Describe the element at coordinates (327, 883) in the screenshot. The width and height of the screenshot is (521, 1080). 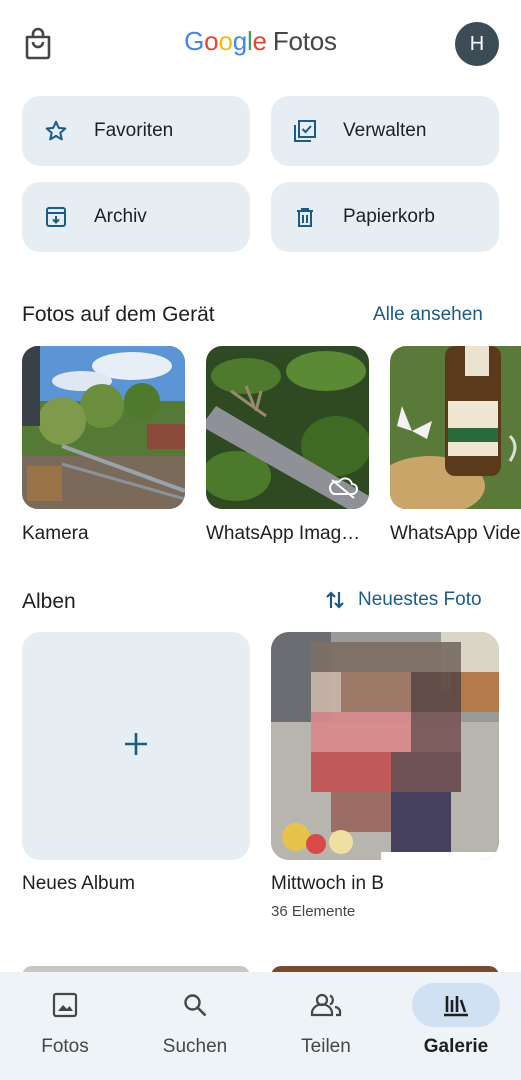
I see `album-title-mittwoch: Mittwoch in B` at that location.